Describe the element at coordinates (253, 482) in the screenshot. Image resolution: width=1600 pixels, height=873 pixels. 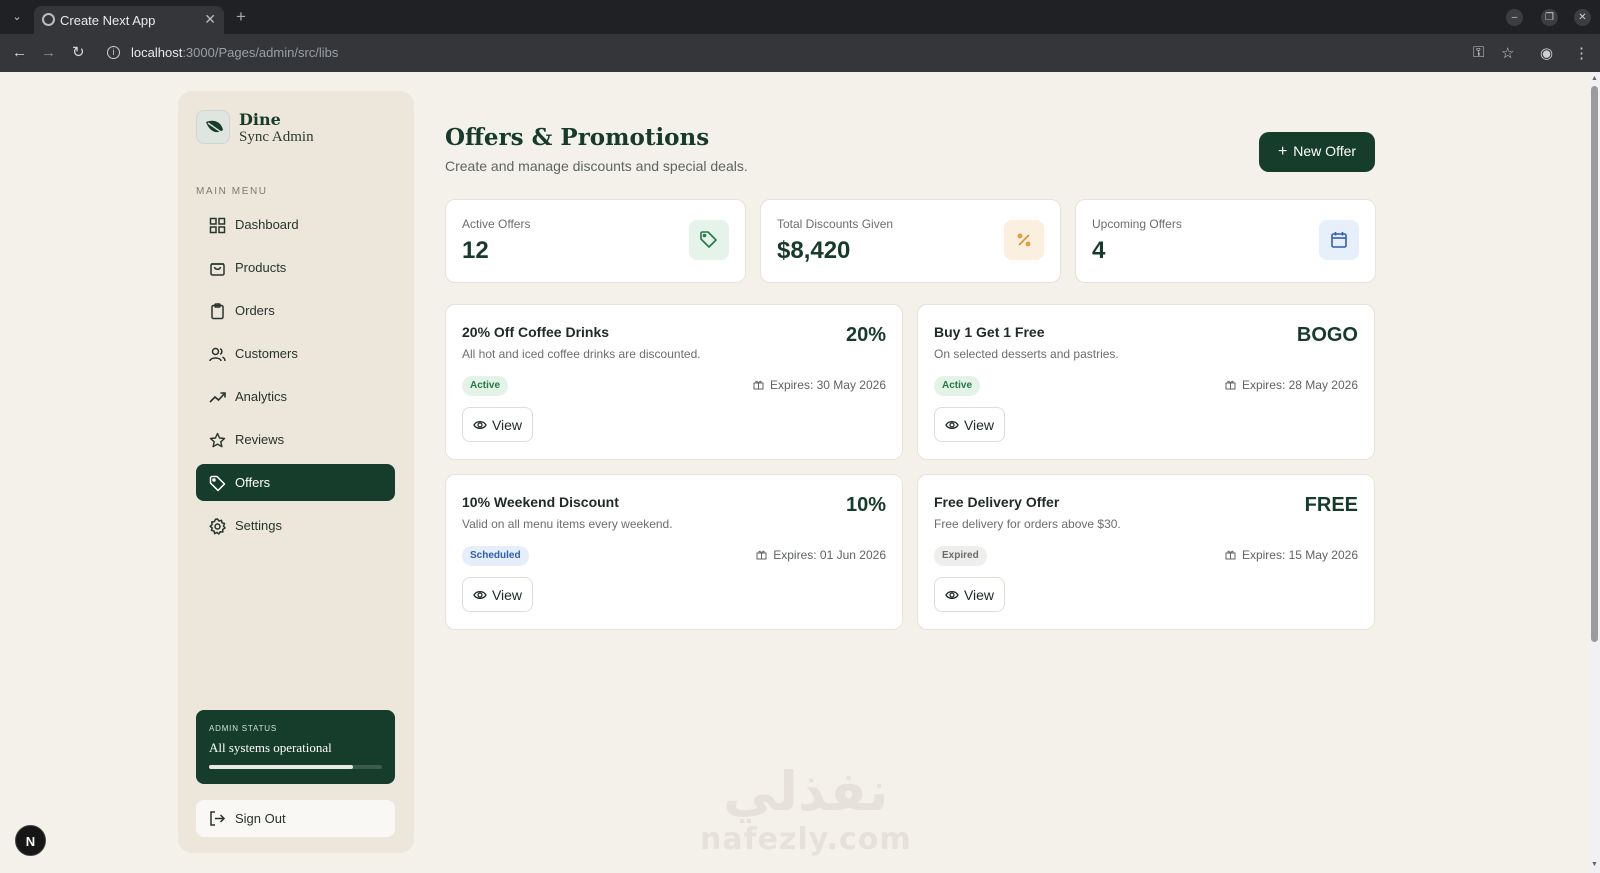
I see `sidebar-item-label: Offers` at that location.